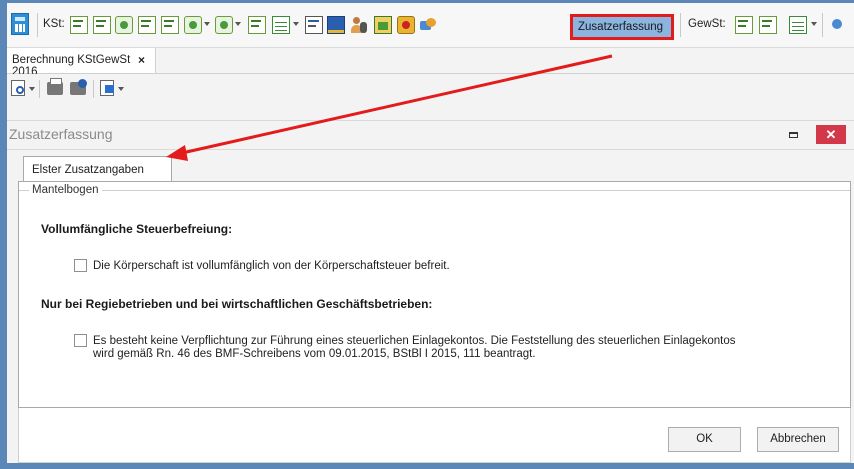  Describe the element at coordinates (406, 25) in the screenshot. I see `lock-icon` at that location.